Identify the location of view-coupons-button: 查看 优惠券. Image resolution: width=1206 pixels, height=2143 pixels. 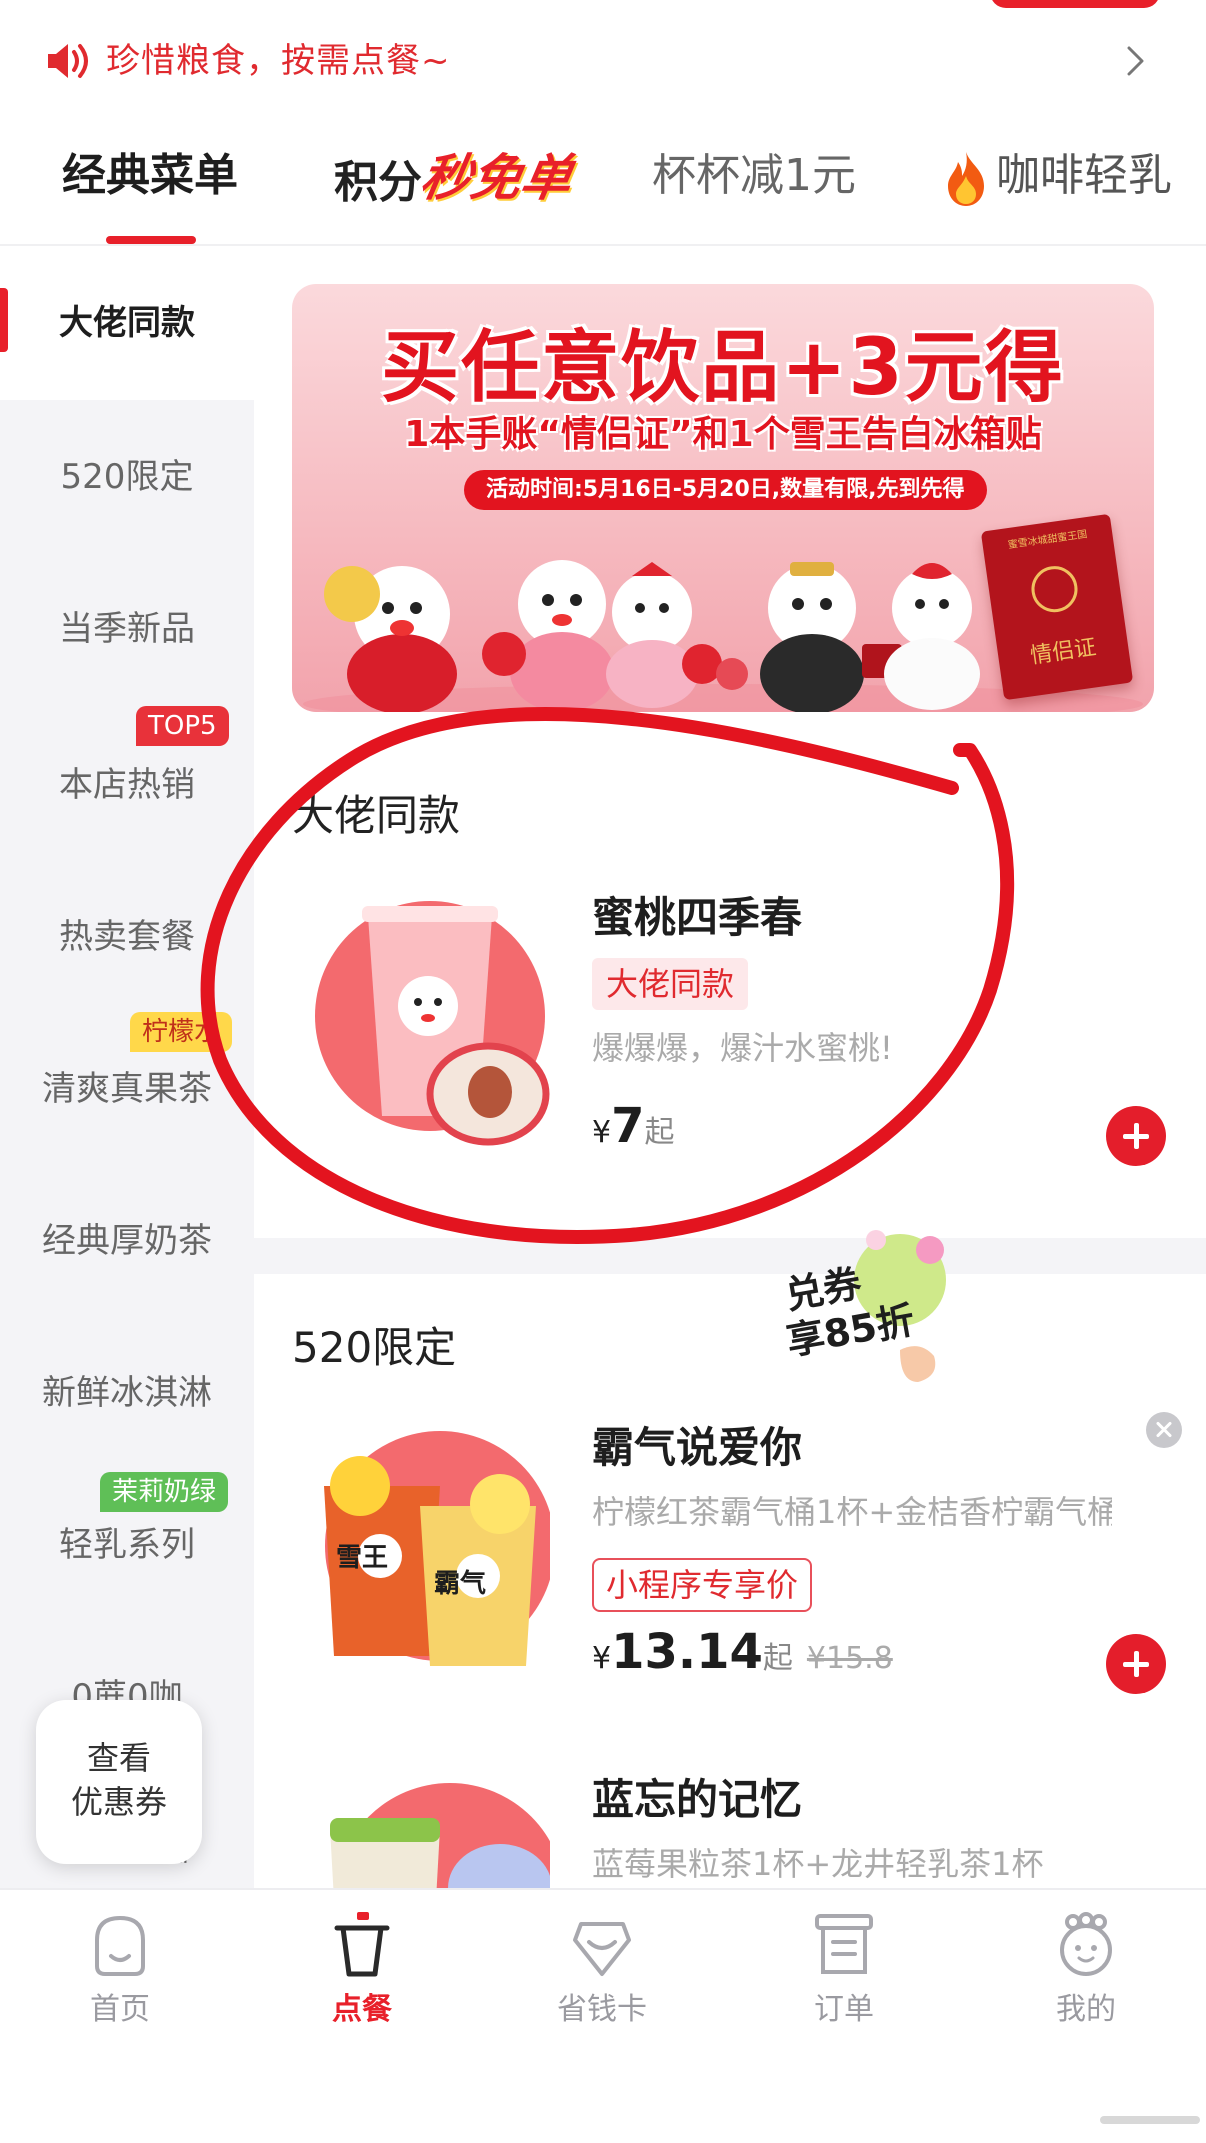
(119, 1782).